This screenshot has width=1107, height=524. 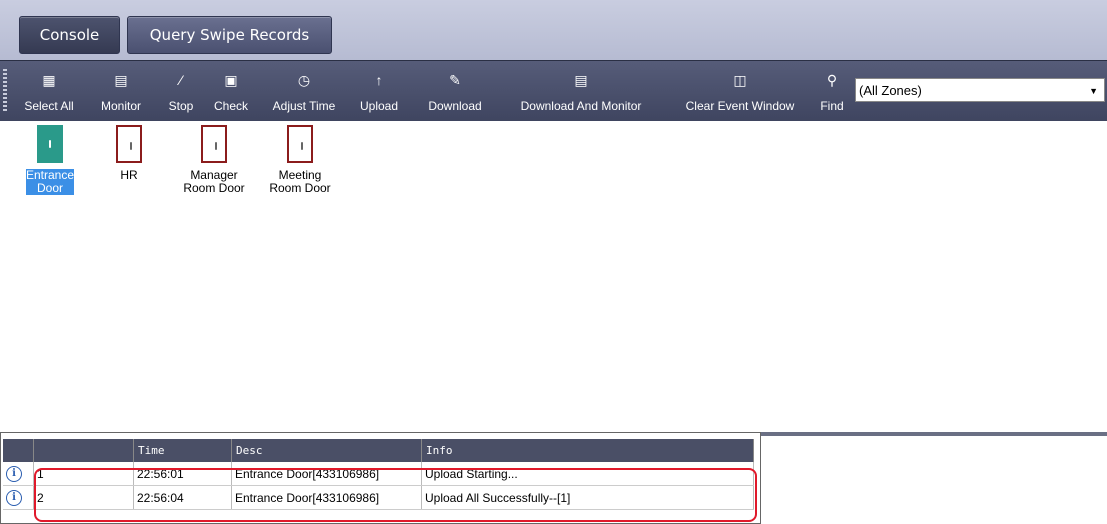 What do you see at coordinates (83, 474) in the screenshot?
I see `row-number: 1` at bounding box center [83, 474].